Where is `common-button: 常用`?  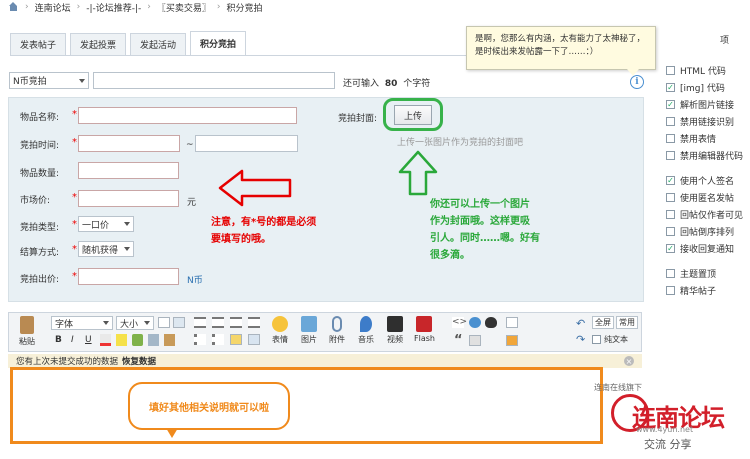
common-button: 常用 is located at coordinates (627, 322).